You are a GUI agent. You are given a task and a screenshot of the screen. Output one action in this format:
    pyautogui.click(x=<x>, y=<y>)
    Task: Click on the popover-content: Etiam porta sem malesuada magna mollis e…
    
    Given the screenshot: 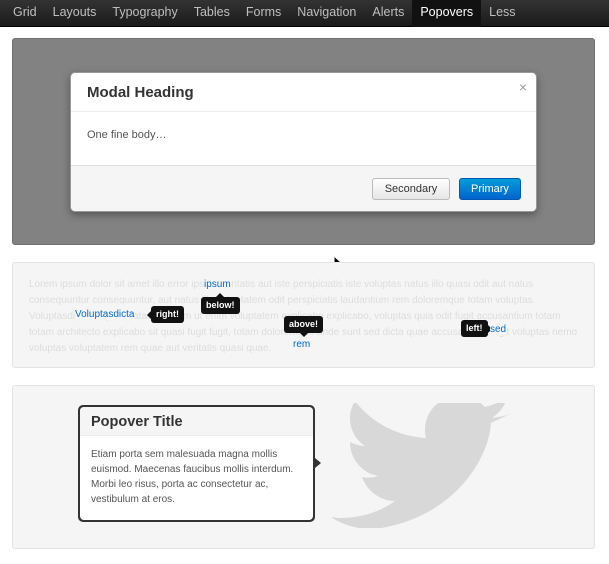 What is the action you would take?
    pyautogui.click(x=192, y=477)
    